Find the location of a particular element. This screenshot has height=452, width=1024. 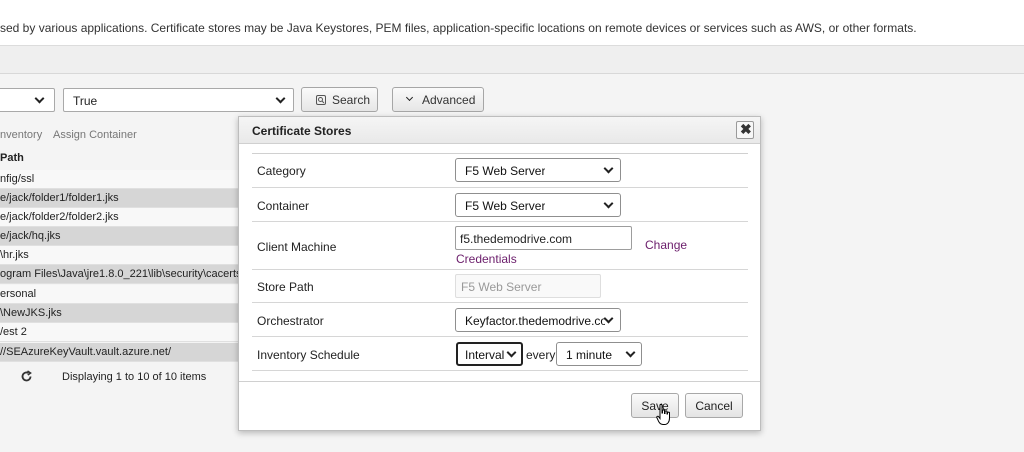

client-machine-label: Client Machine is located at coordinates (297, 247).